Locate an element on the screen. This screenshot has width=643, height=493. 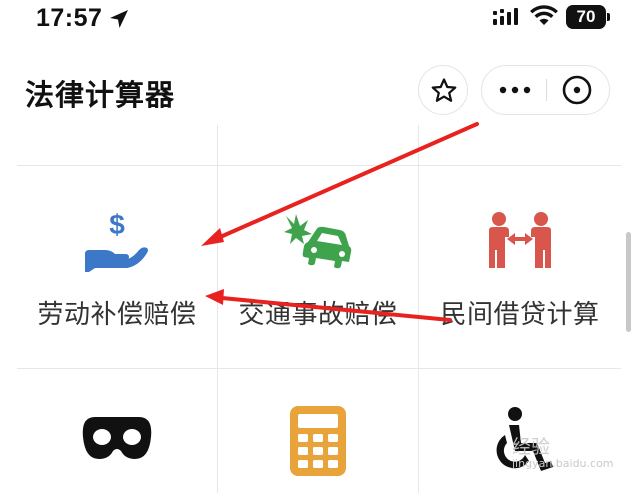
watermark: 经验 is located at coordinates (531, 447).